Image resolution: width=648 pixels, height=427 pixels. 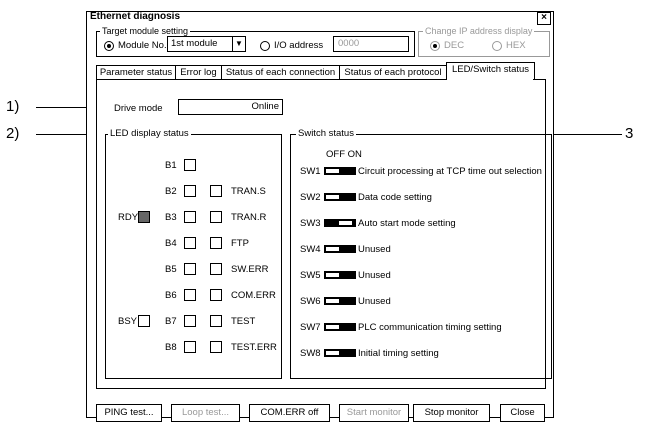 What do you see at coordinates (216, 347) in the screenshot?
I see `led-b8-b` at bounding box center [216, 347].